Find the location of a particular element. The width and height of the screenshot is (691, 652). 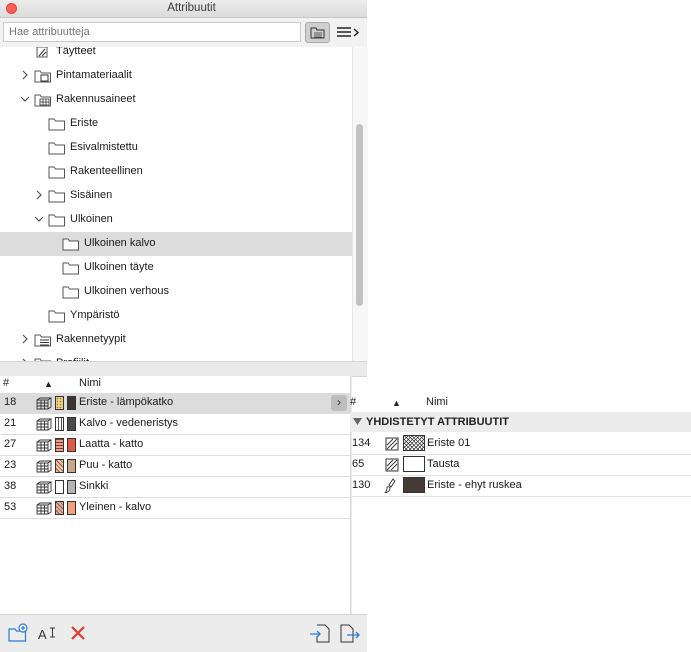

rename-icon: A is located at coordinates (46, 634).